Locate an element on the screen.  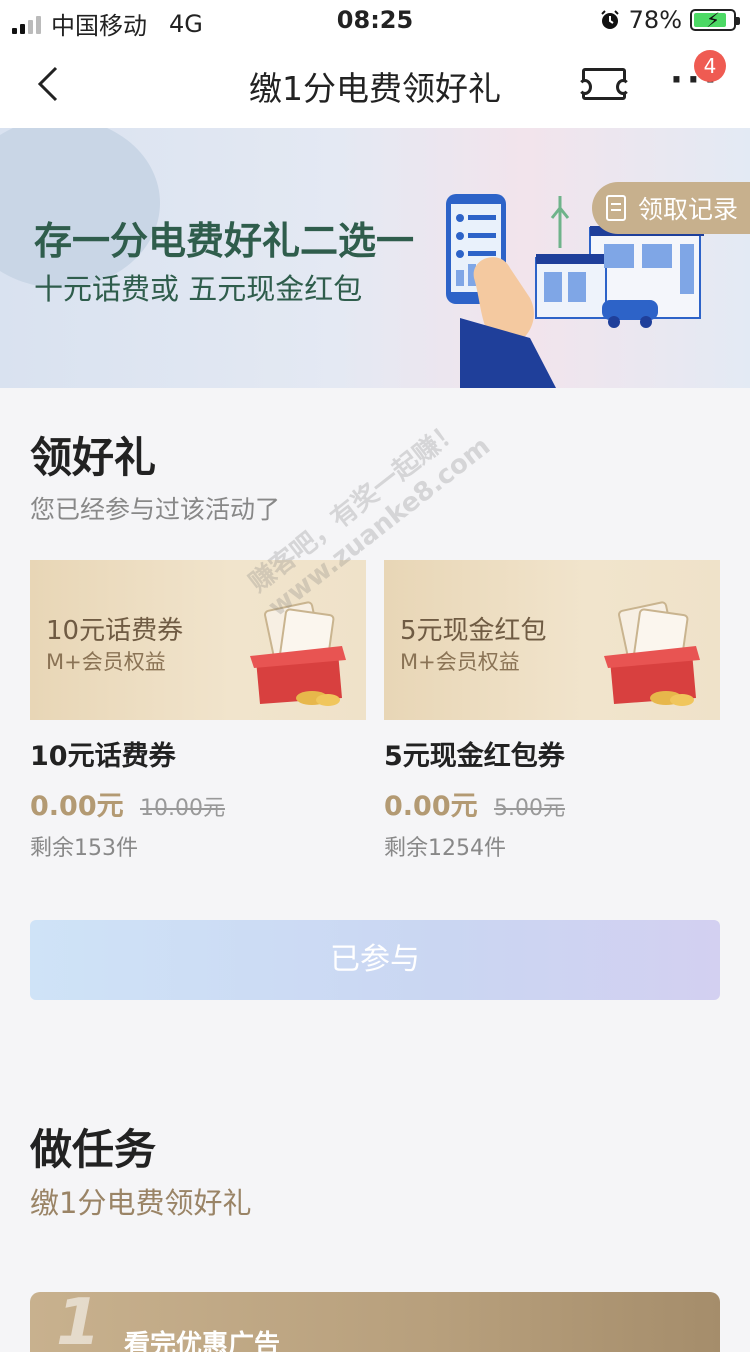
gift-stock: 剩余153件 is located at coordinates (84, 848).